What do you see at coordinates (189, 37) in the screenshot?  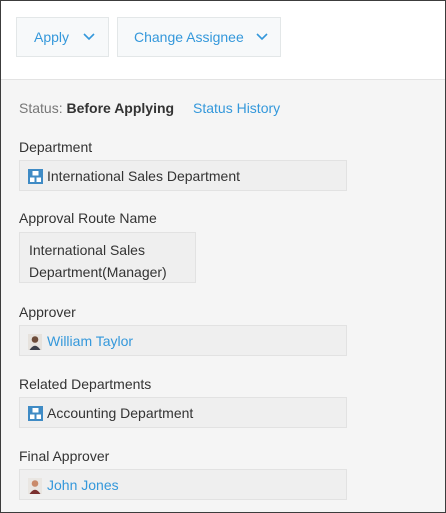 I see `change-assignee-button-label: Change Assignee` at bounding box center [189, 37].